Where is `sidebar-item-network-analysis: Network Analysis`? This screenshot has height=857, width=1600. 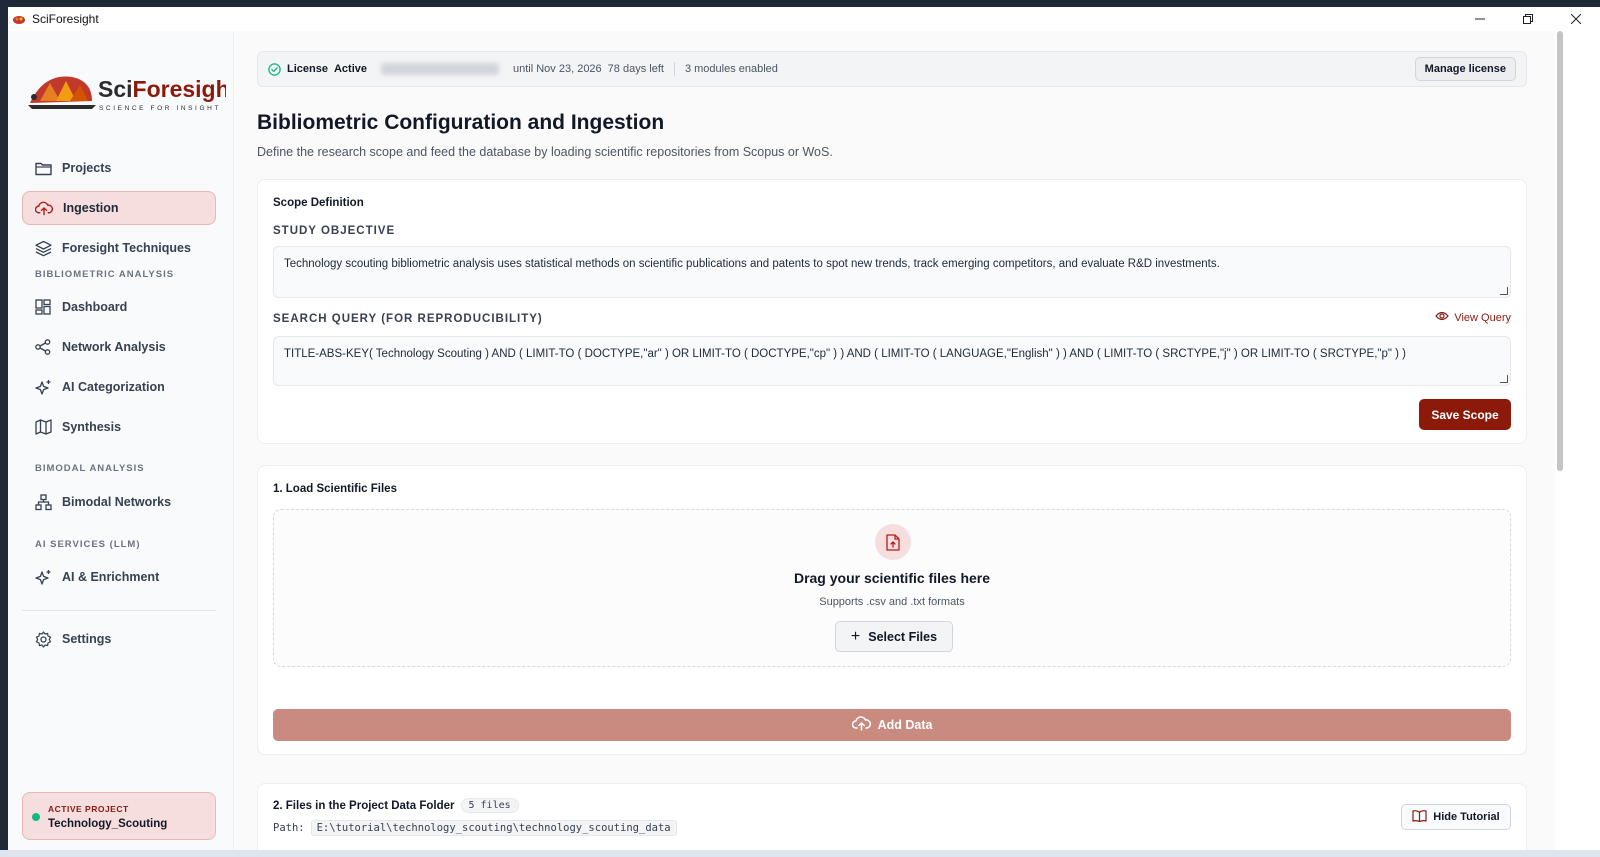
sidebar-item-network-analysis: Network Analysis is located at coordinates (119, 347).